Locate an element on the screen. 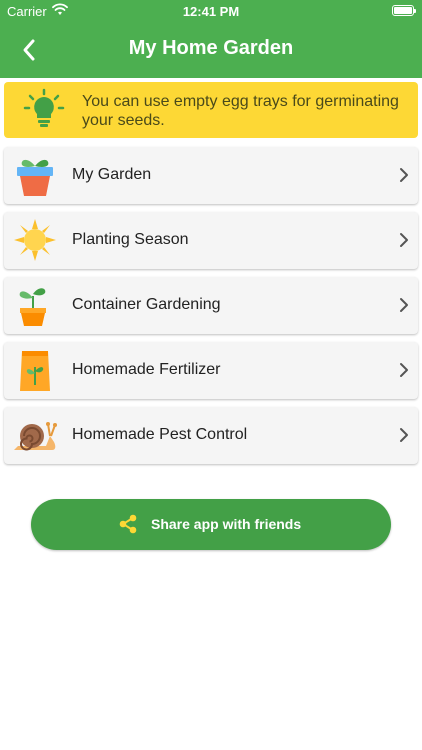 The image size is (422, 750). clock: 12:41 PM is located at coordinates (211, 11).